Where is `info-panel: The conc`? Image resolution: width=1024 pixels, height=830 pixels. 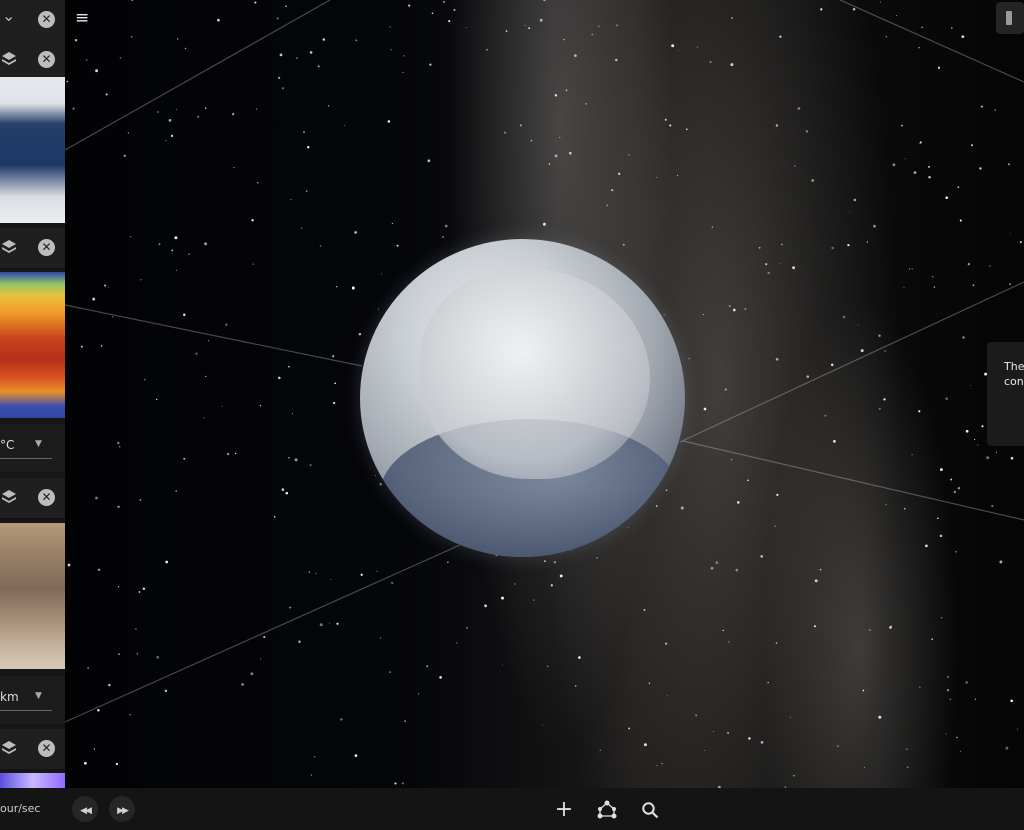
info-panel: The conc is located at coordinates (1005, 394).